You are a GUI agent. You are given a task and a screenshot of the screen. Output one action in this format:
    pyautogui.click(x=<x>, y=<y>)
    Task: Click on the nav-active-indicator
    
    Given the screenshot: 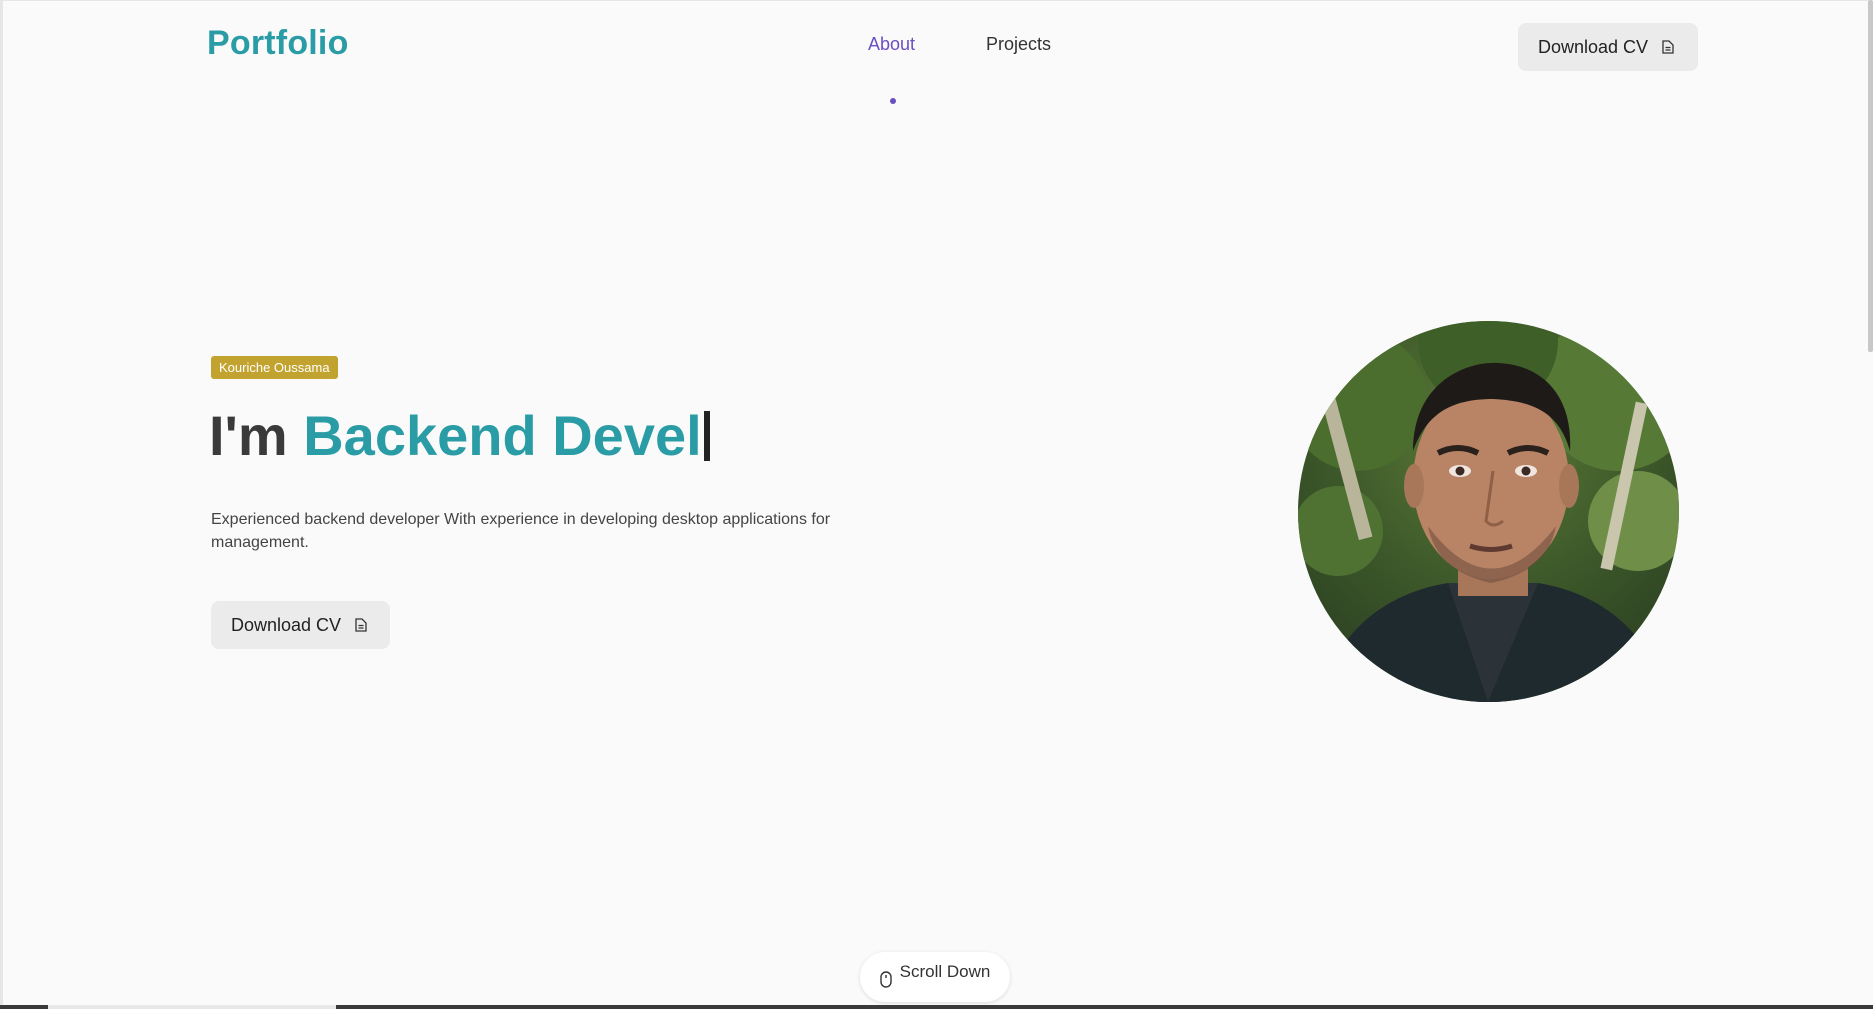 What is the action you would take?
    pyautogui.click(x=893, y=101)
    